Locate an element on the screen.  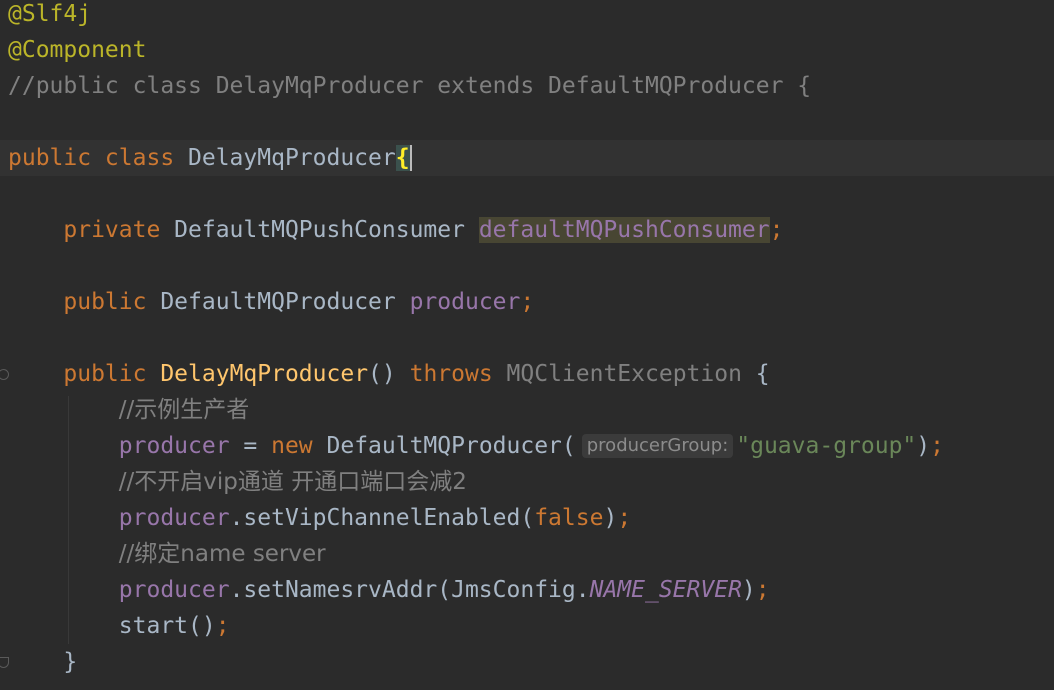
token-comment-cn: //绑定name server is located at coordinates (222, 554).